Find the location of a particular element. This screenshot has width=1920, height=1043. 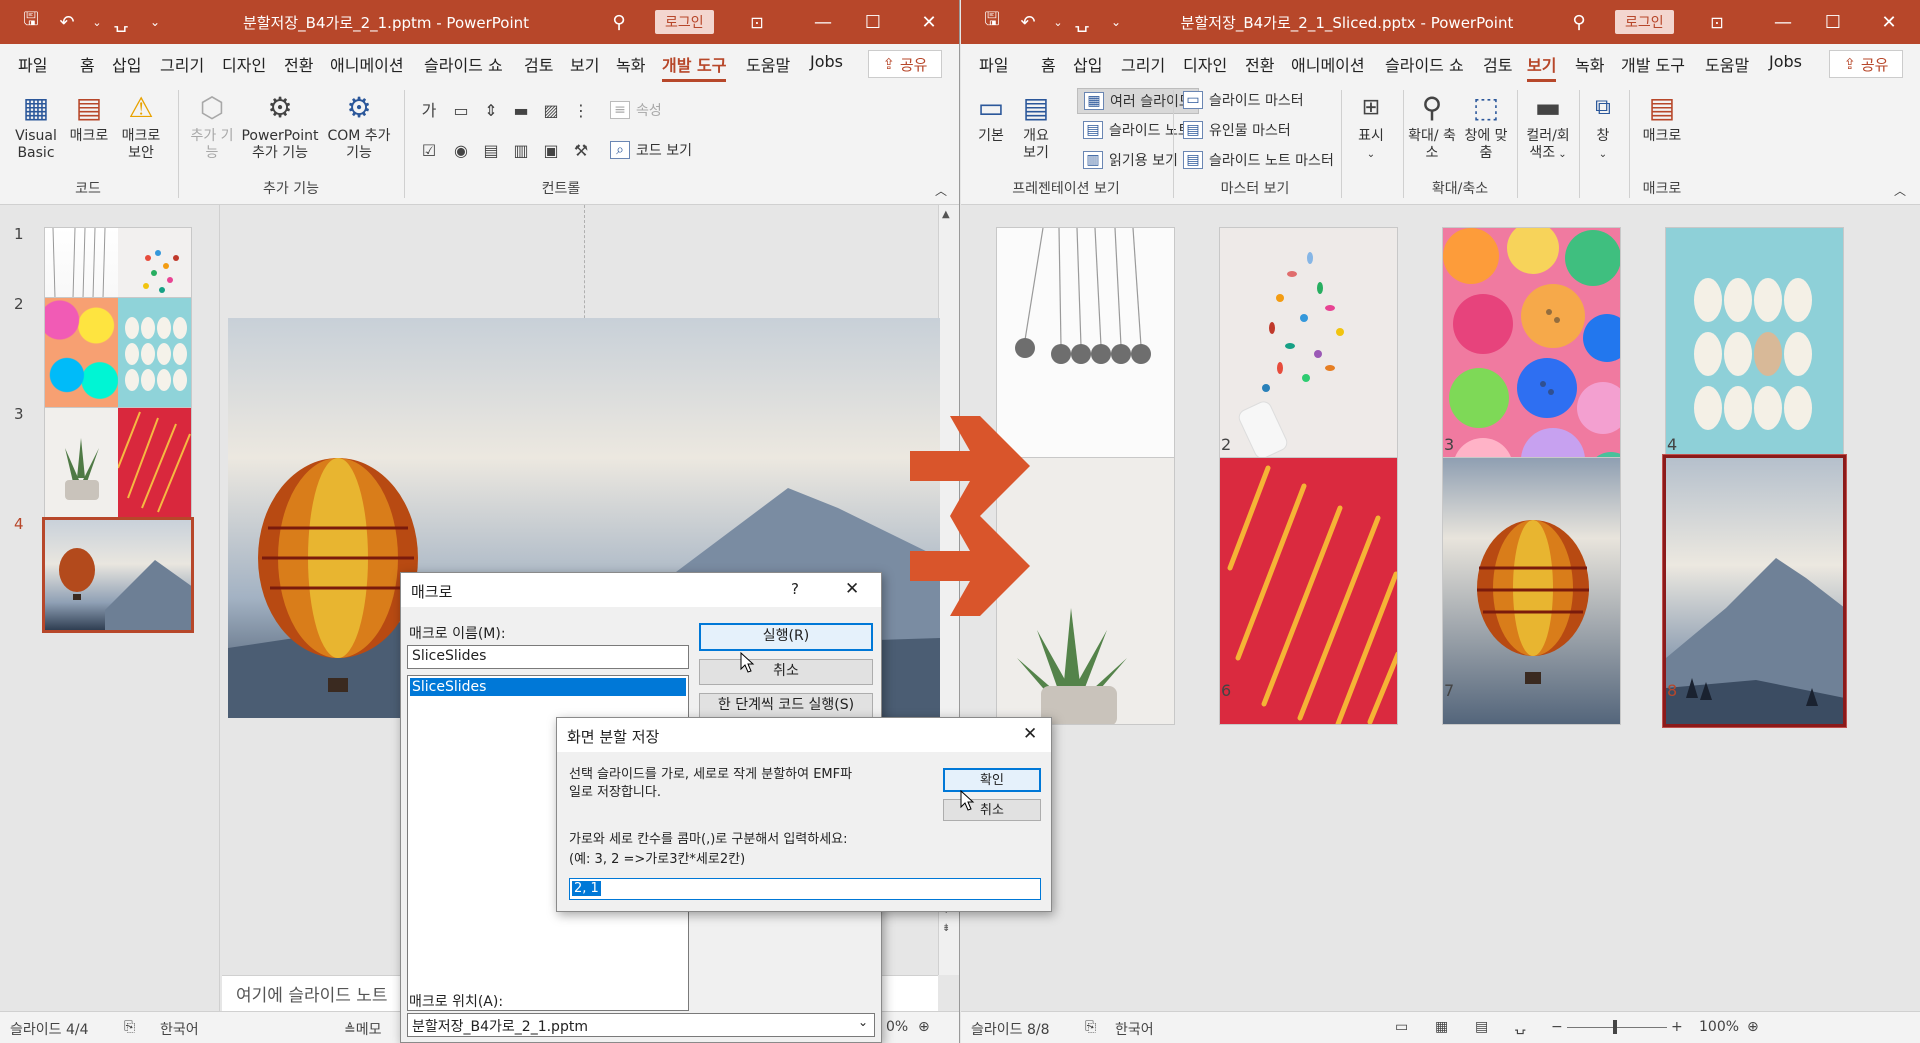

help-button: ? is located at coordinates (795, 589).